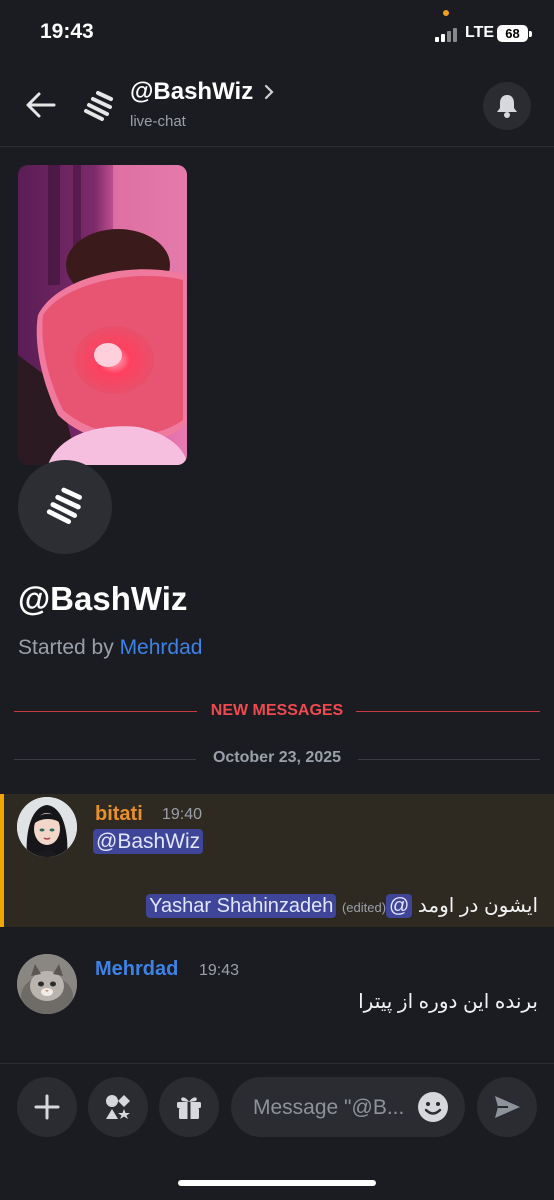 The height and width of the screenshot is (1200, 554). Describe the element at coordinates (480, 32) in the screenshot. I see `network-label: LTE` at that location.